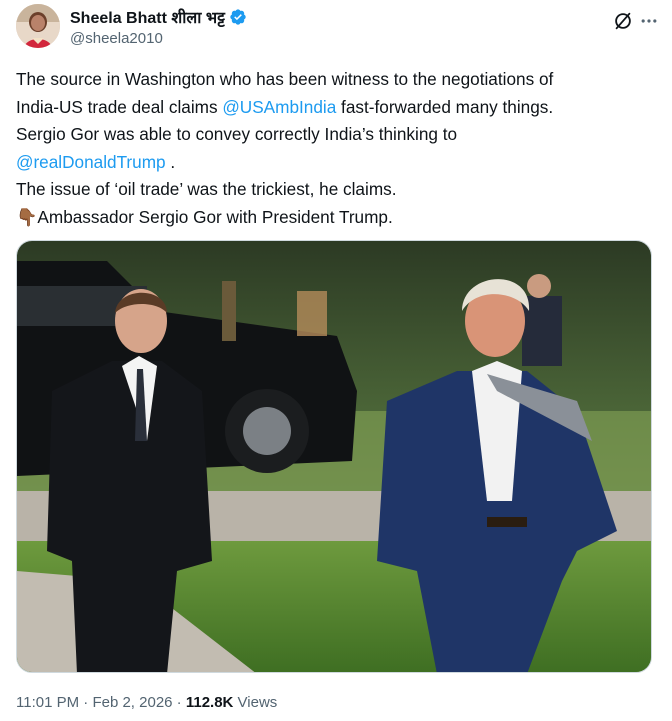 Image resolution: width=672 pixels, height=721 pixels. What do you see at coordinates (170, 161) in the screenshot?
I see `tweet-line-4-rest: .` at bounding box center [170, 161].